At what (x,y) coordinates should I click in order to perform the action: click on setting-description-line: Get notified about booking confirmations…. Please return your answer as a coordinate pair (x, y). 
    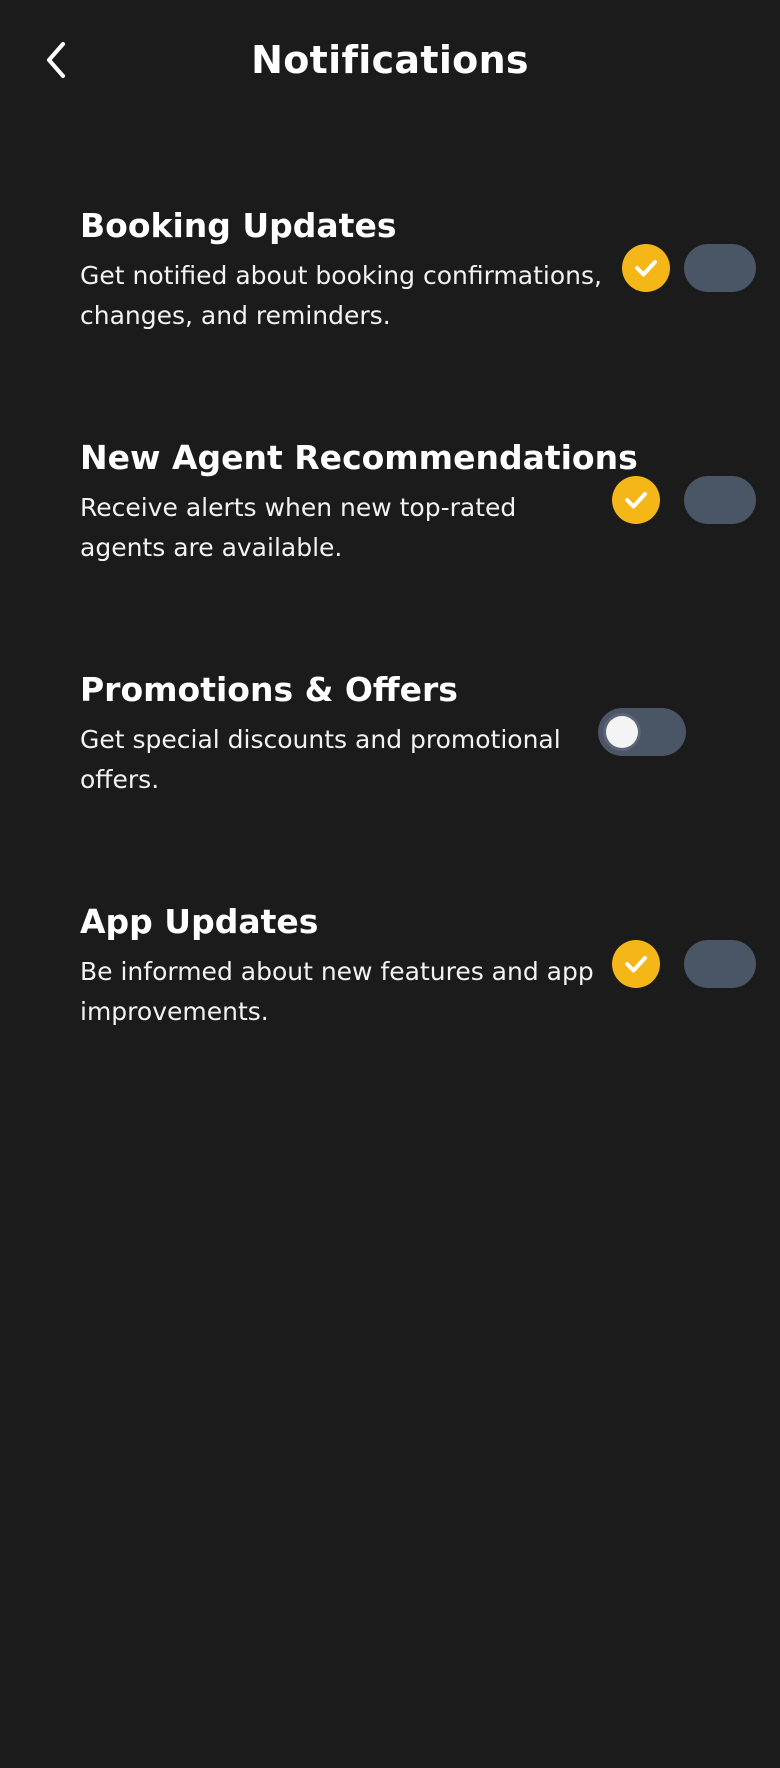
    Looking at the image, I should click on (341, 275).